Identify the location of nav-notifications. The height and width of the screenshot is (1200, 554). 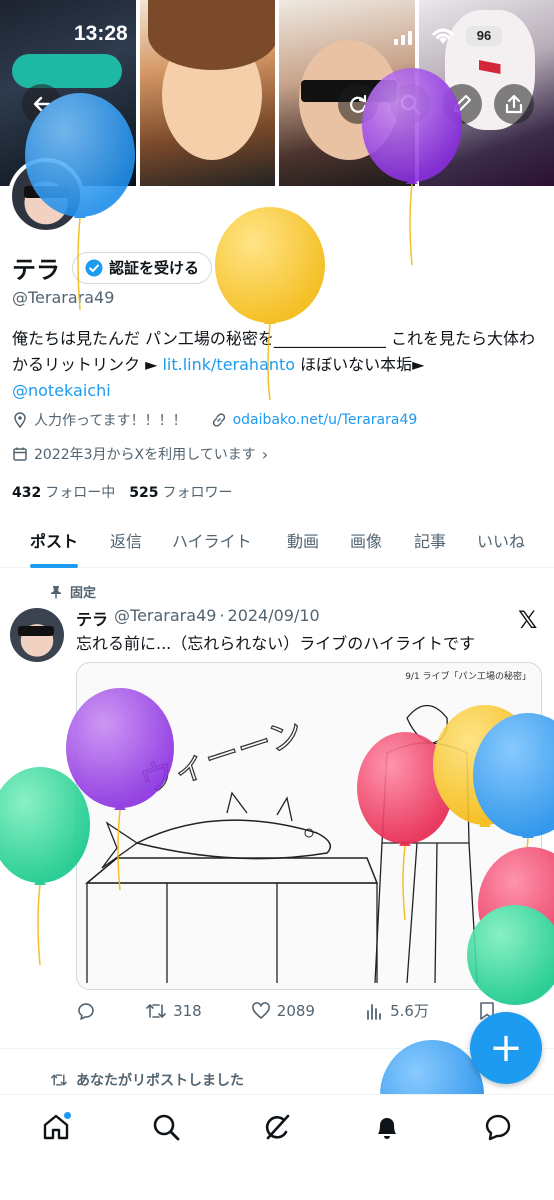
(387, 1127).